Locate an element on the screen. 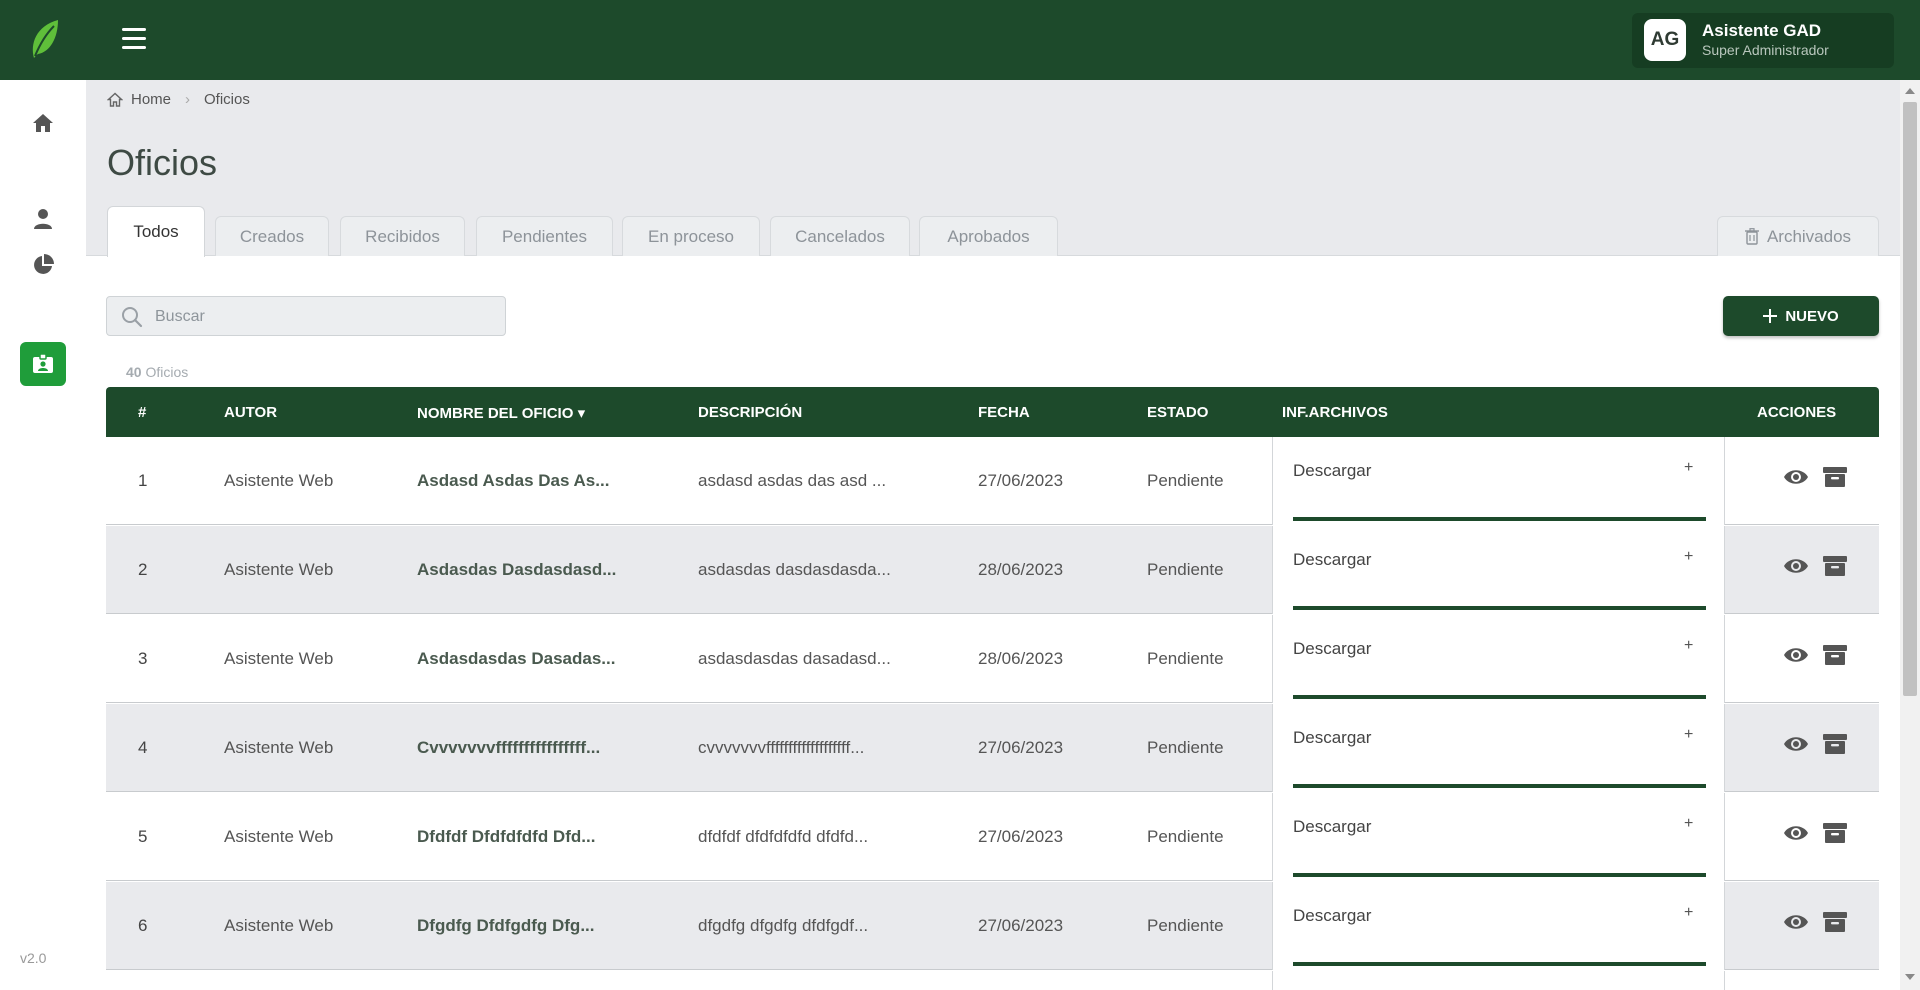  menu-toggle-icon is located at coordinates (134, 39).